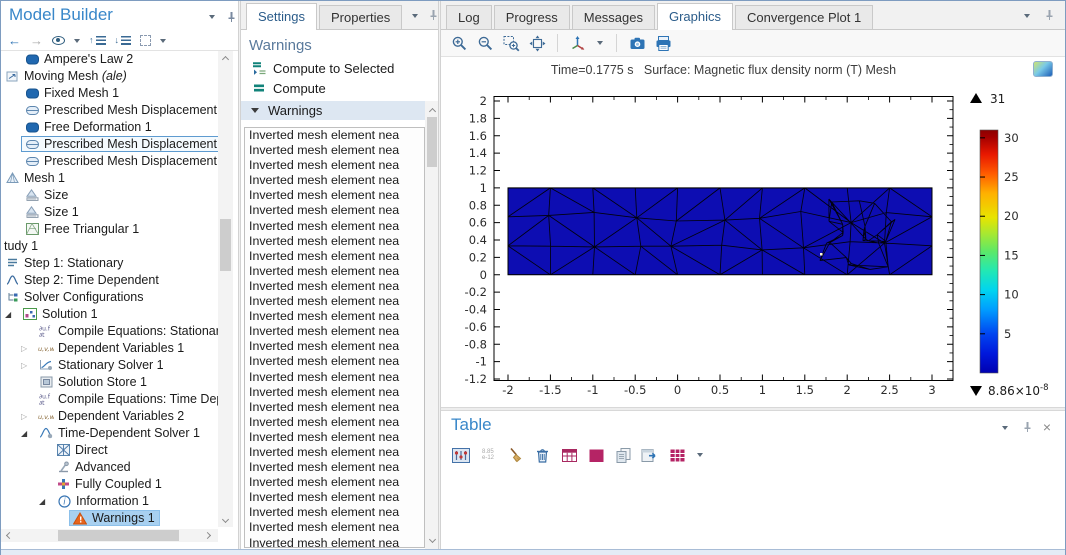  What do you see at coordinates (110, 76) in the screenshot?
I see `tree-item-moving-mesh-: Moving Mesh (ale)` at bounding box center [110, 76].